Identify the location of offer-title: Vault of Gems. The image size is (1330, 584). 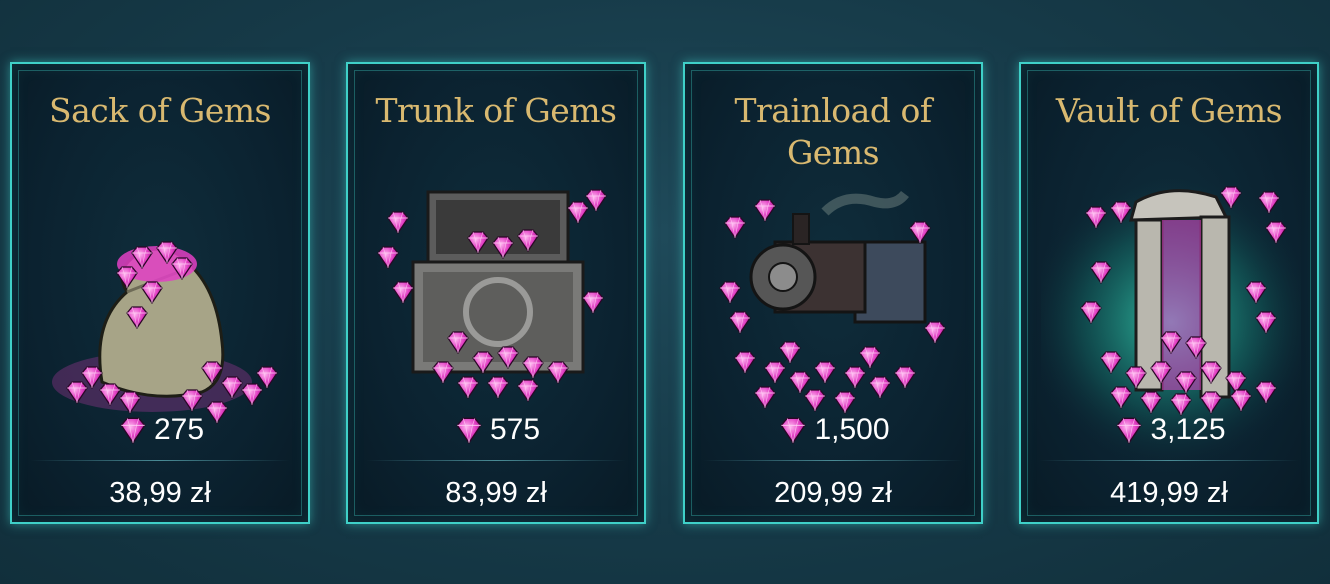
(1169, 110).